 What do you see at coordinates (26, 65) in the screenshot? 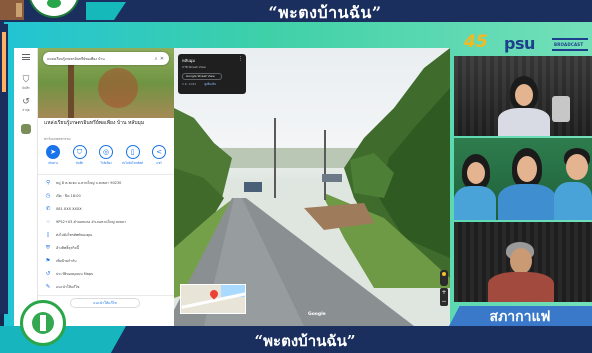
I see `menu-button` at bounding box center [26, 65].